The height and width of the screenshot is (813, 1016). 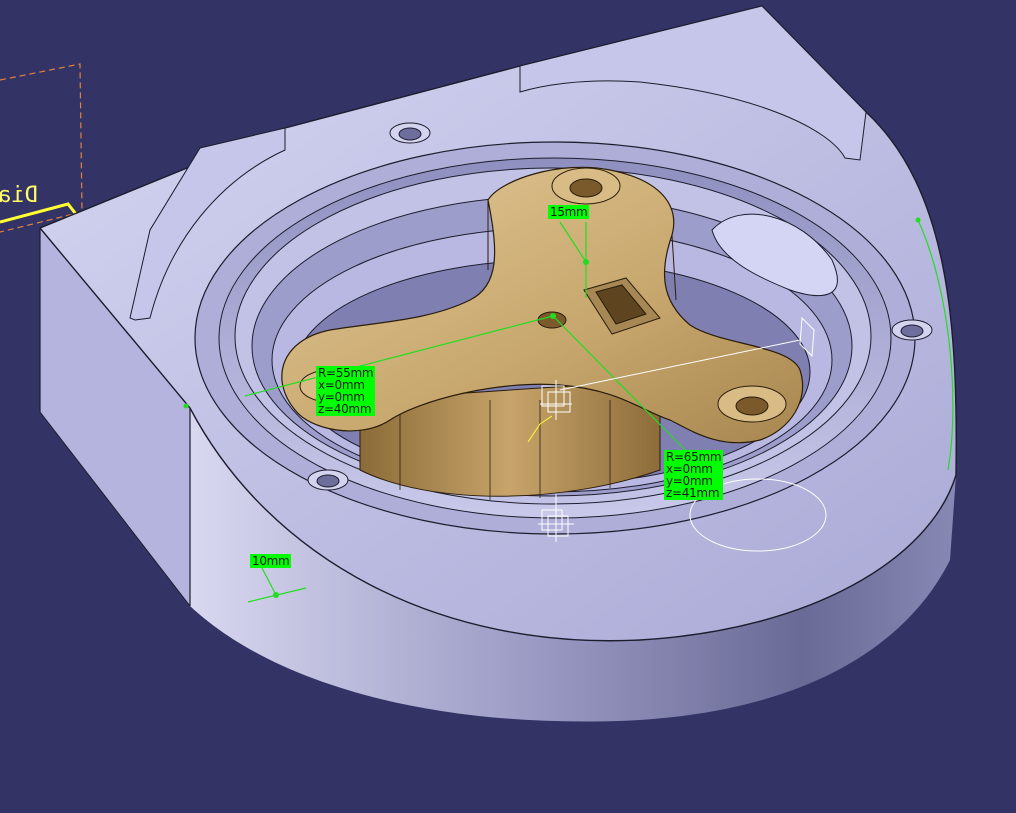 What do you see at coordinates (271, 561) in the screenshot?
I see `thickness-10-label: 10mm` at bounding box center [271, 561].